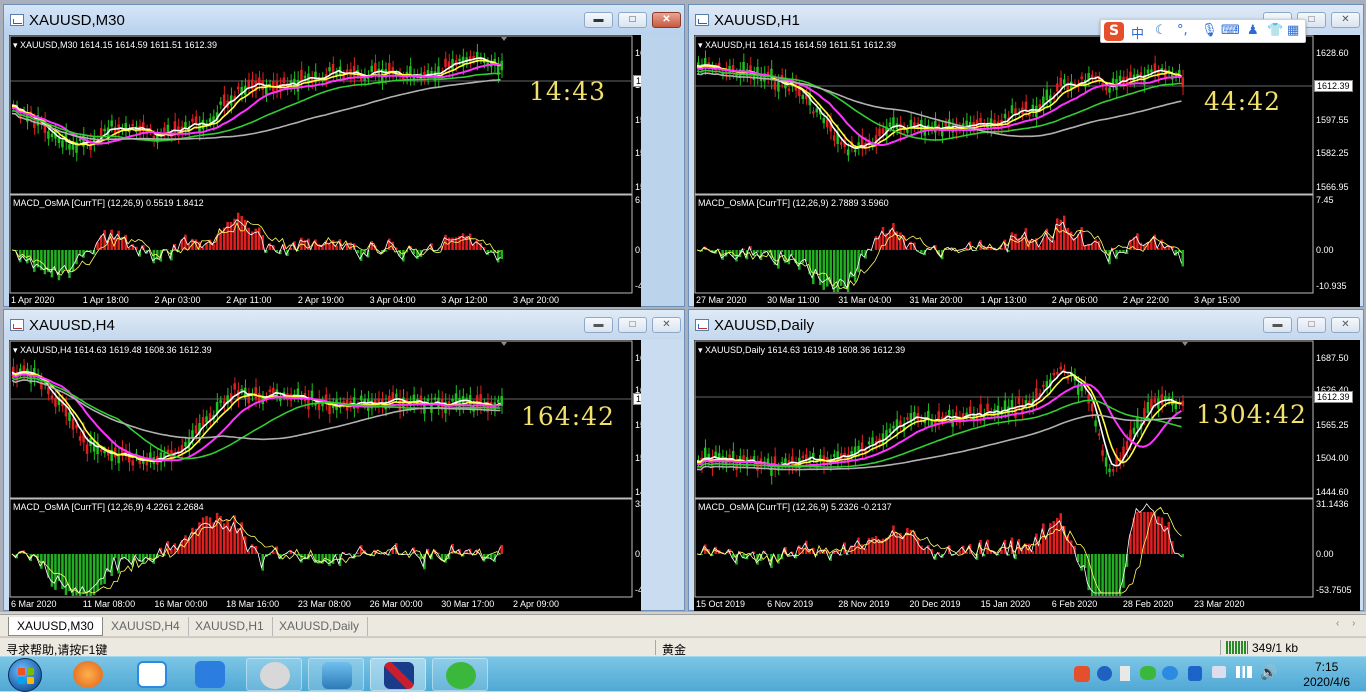  What do you see at coordinates (1268, 672) in the screenshot?
I see `tray-volume-icon: 🔊` at bounding box center [1268, 672].